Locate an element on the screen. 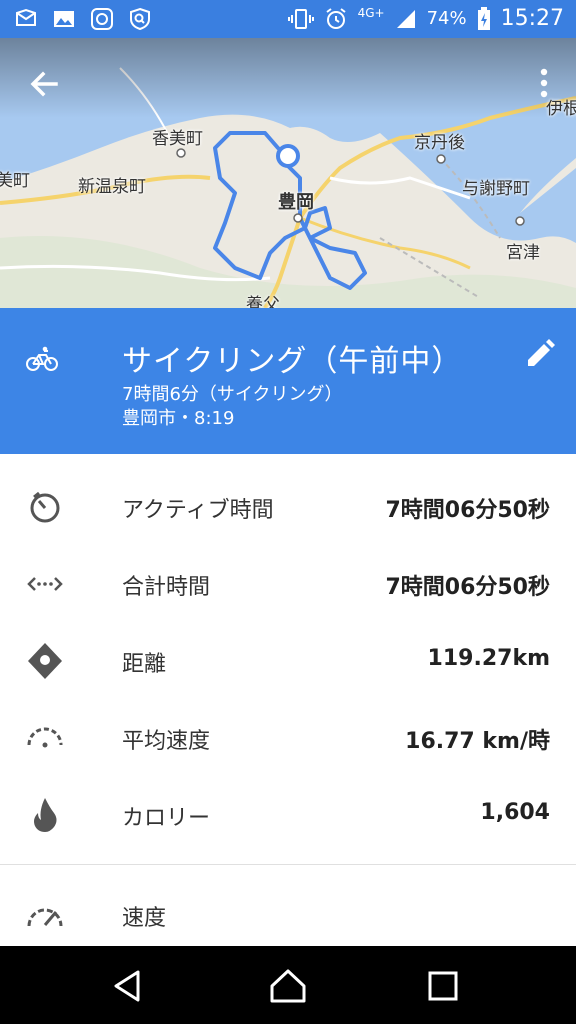 This screenshot has width=576, height=1024. mail-icon is located at coordinates (26, 19).